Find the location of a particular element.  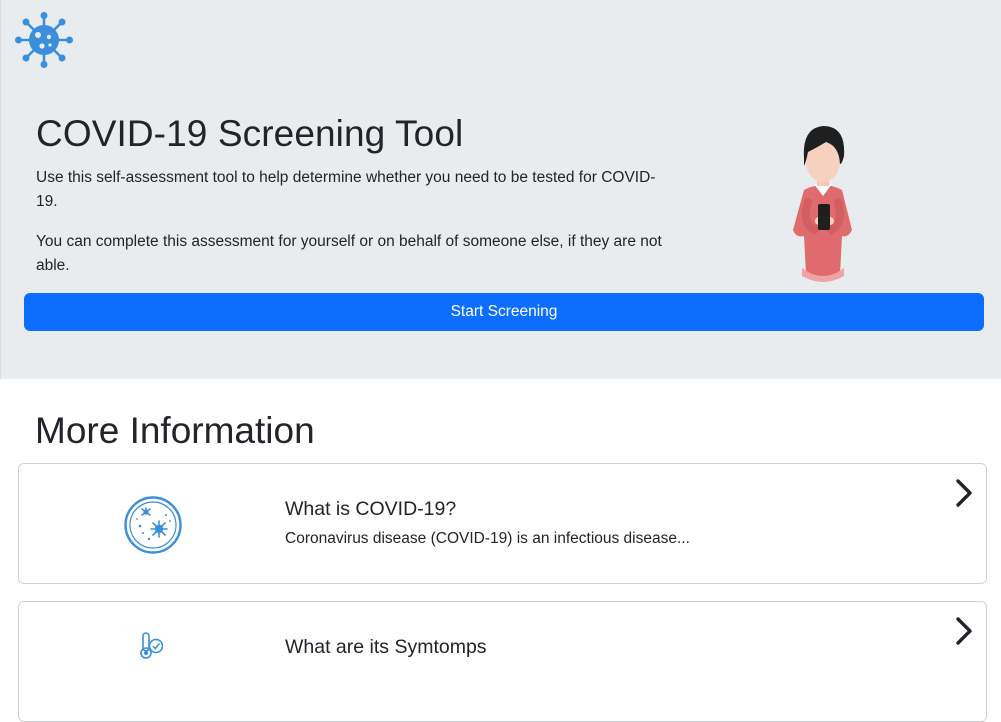

card-title: What is COVID-19? is located at coordinates (371, 509).